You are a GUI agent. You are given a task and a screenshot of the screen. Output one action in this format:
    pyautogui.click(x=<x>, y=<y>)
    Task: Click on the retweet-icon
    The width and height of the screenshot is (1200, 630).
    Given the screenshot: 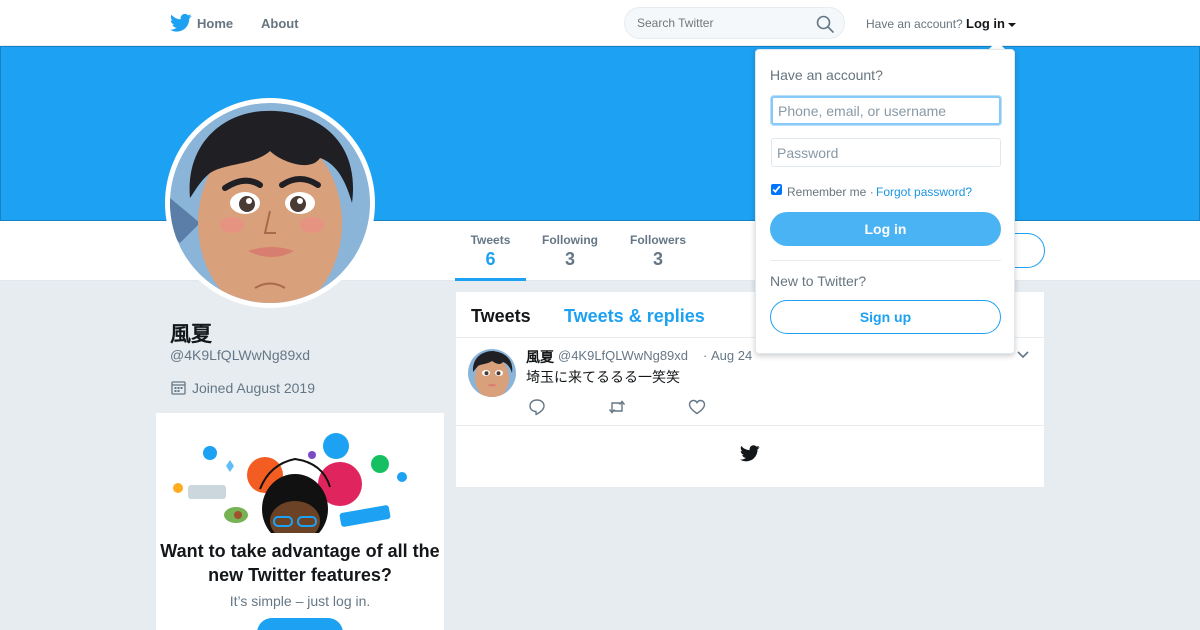 What is the action you would take?
    pyautogui.click(x=617, y=407)
    